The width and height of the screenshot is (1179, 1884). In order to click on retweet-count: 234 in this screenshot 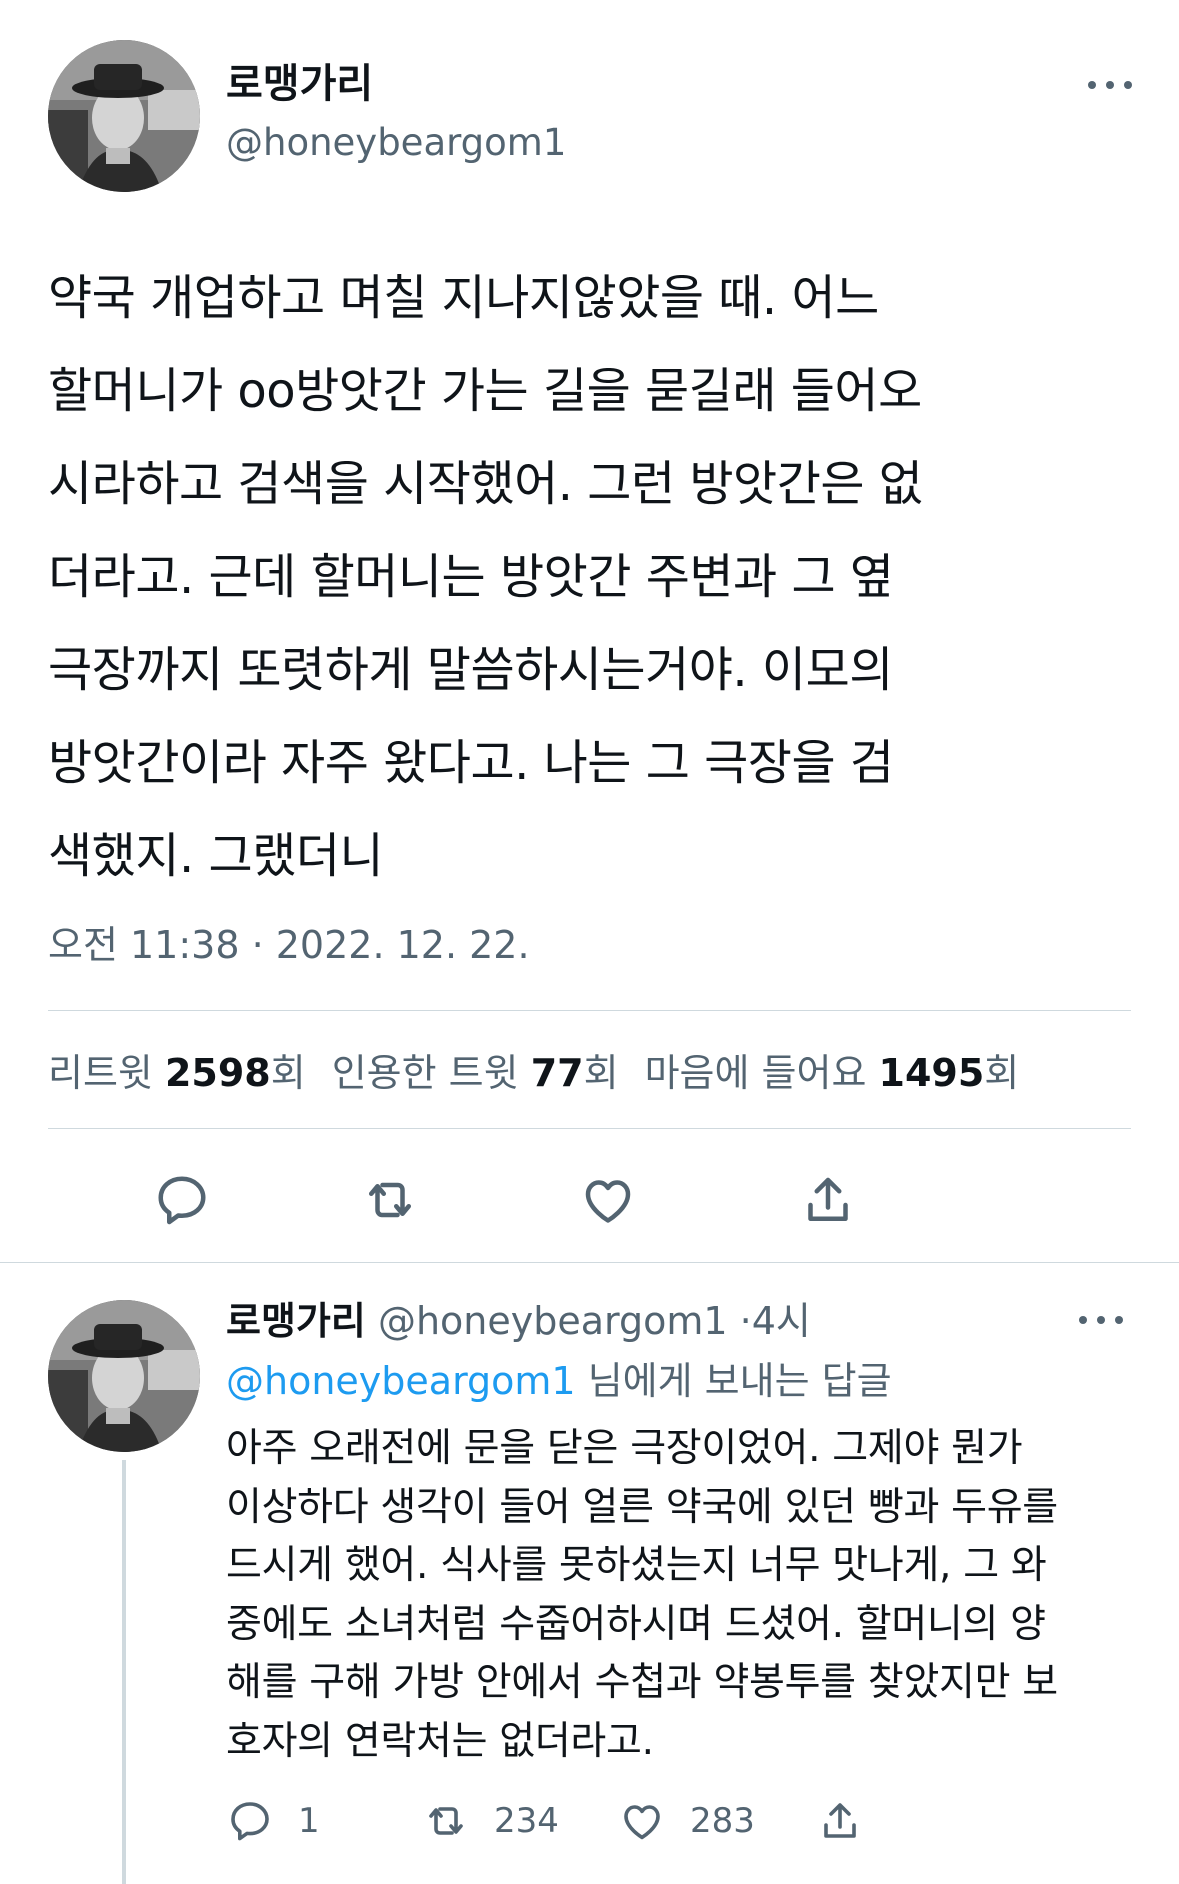, I will do `click(526, 1821)`.